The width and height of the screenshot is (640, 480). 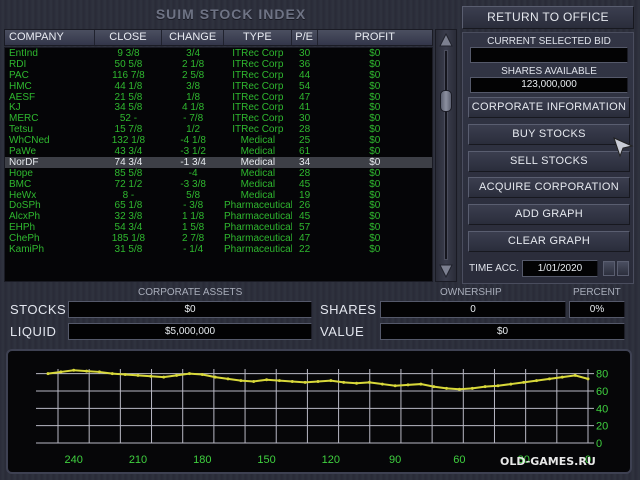 What do you see at coordinates (218, 140) in the screenshot?
I see `table-row: WhCNed 132 1/8 -4 1/8 Medical 25 $0` at bounding box center [218, 140].